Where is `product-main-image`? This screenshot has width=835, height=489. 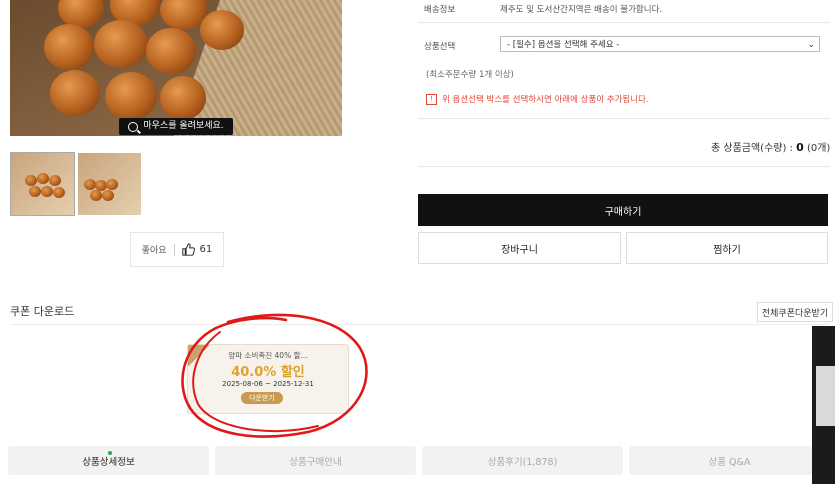 product-main-image is located at coordinates (176, 68).